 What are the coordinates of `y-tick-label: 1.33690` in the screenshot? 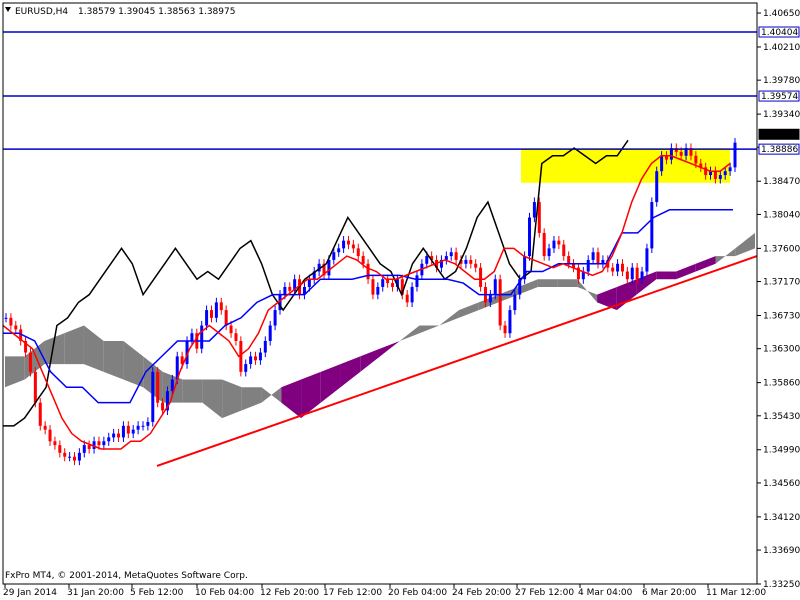 It's located at (781, 551).